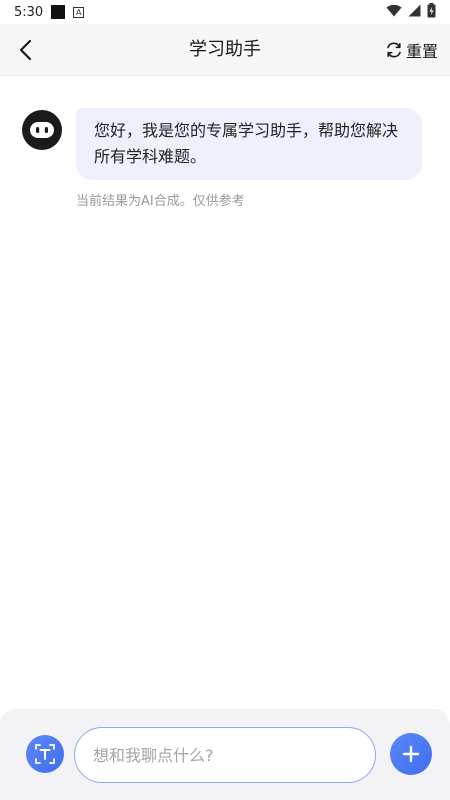  Describe the element at coordinates (225, 12) in the screenshot. I see `status-bar: 5:30 A` at that location.